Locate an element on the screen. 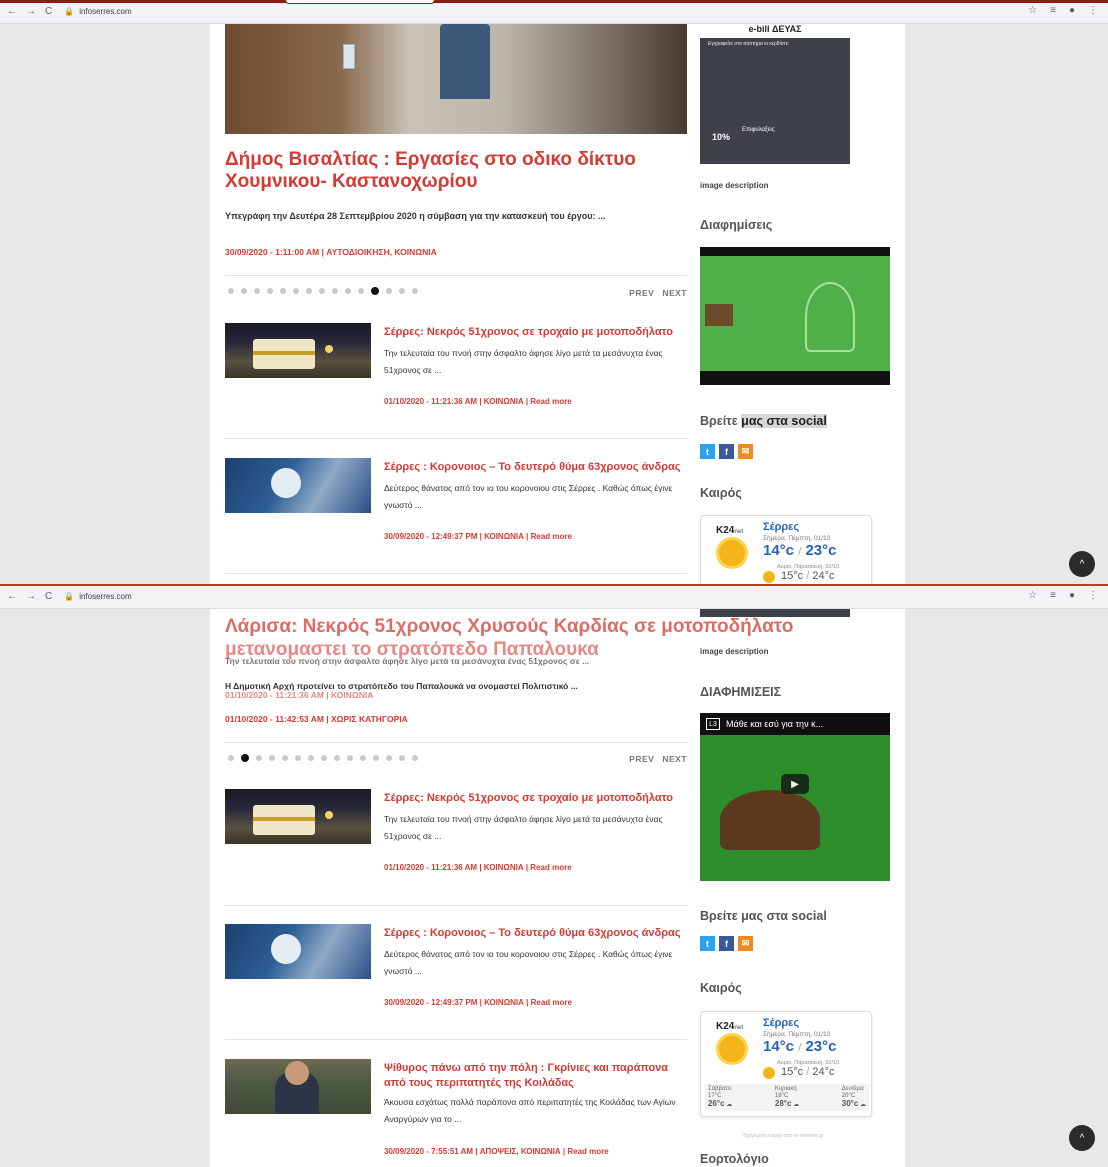  lead-article-image is located at coordinates (456, 79).